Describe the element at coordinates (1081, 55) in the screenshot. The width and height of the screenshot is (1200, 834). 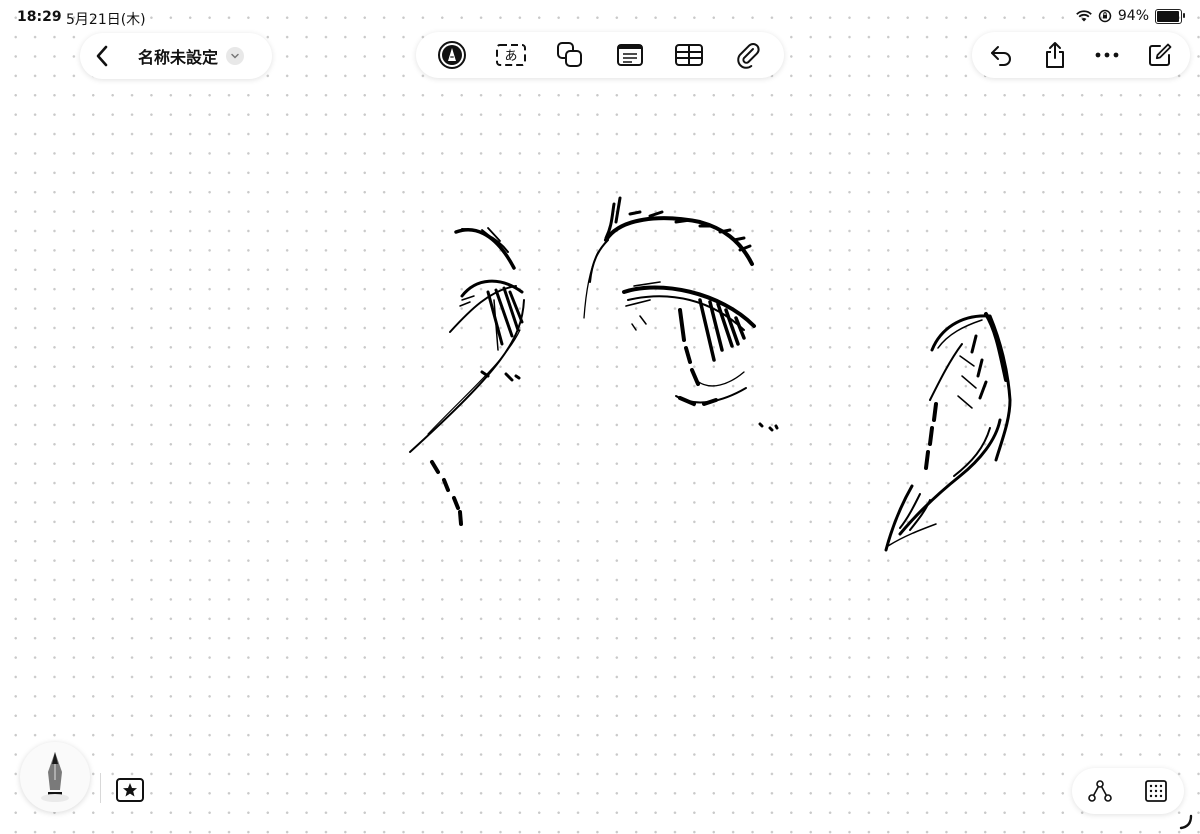
I see `actions-pill` at that location.